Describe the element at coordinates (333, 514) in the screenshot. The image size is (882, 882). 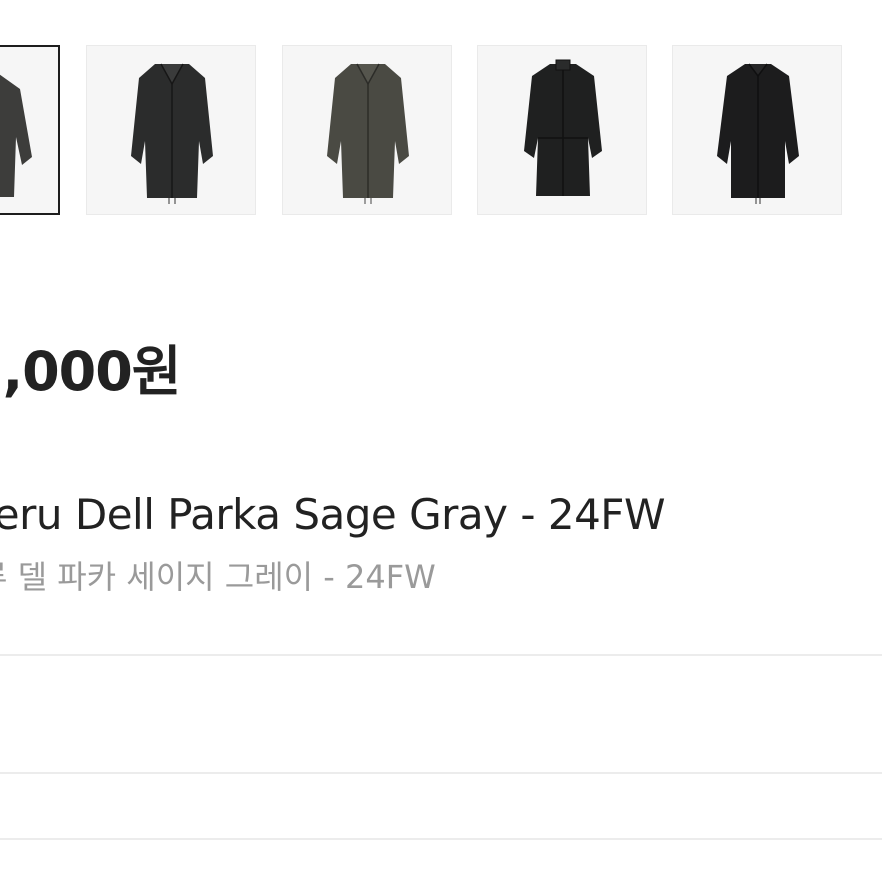
I see `product-title-en: kteru Dell Parka Sage Gray - 24FW` at that location.